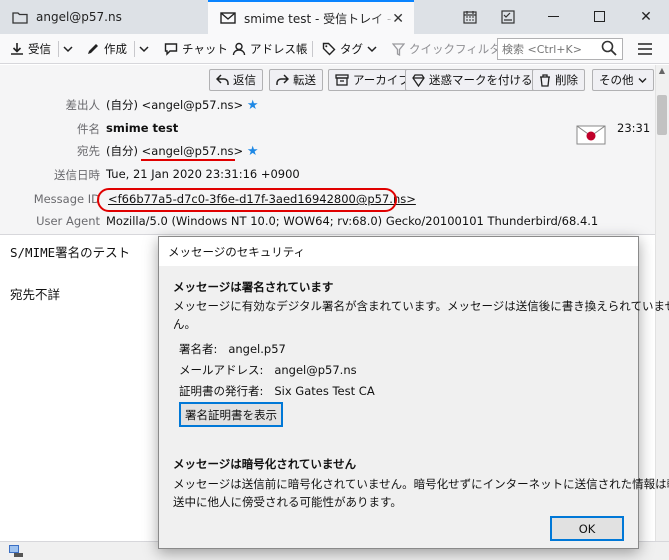 The height and width of the screenshot is (560, 669). Describe the element at coordinates (83, 105) in the screenshot. I see `from-label: 差出人` at that location.